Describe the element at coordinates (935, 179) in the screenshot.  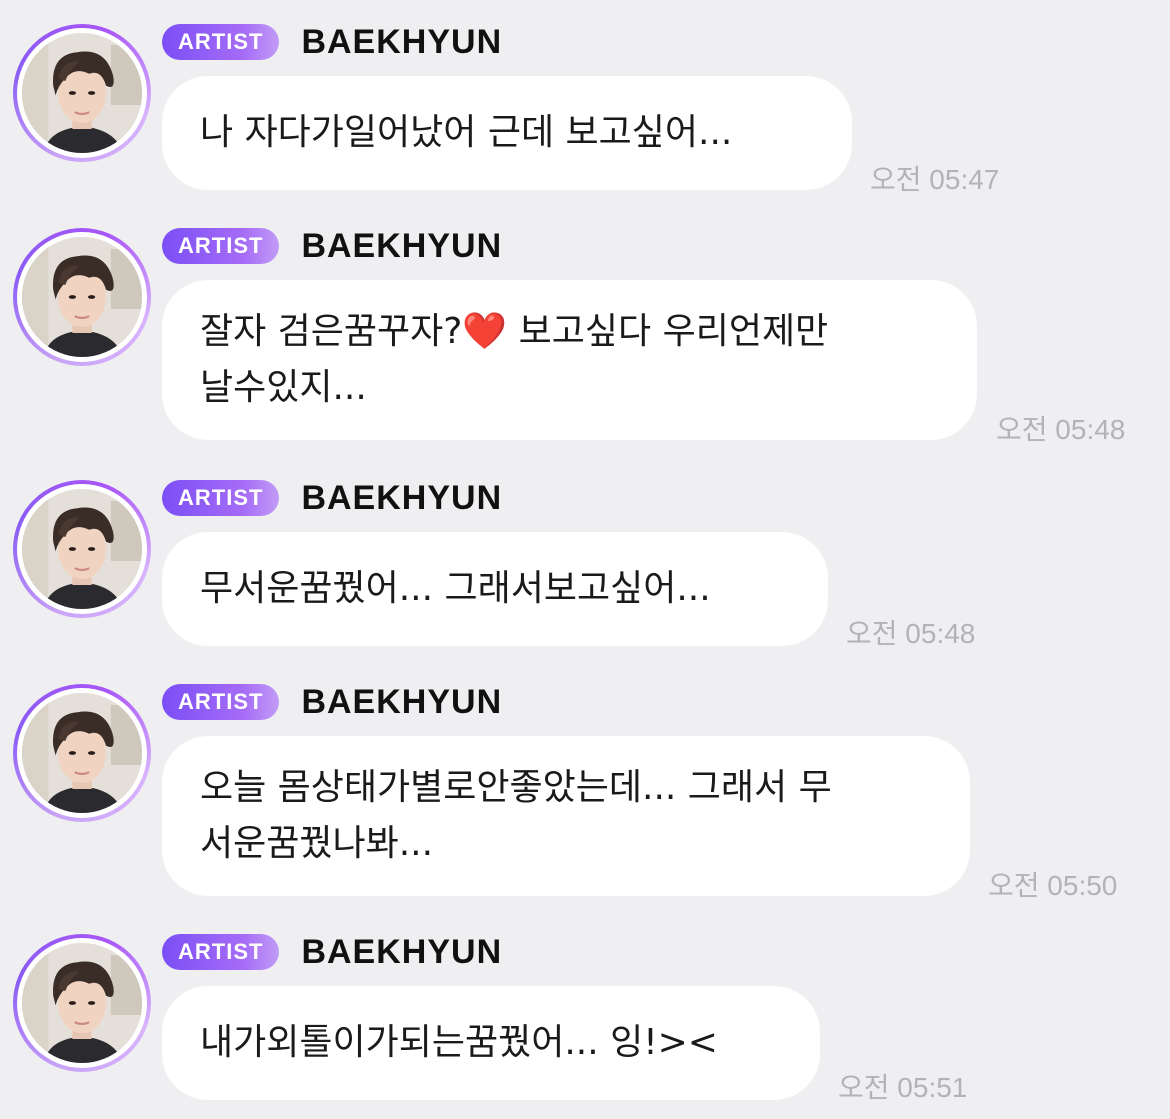
I see `message-timestamp: 오전 05:47` at that location.